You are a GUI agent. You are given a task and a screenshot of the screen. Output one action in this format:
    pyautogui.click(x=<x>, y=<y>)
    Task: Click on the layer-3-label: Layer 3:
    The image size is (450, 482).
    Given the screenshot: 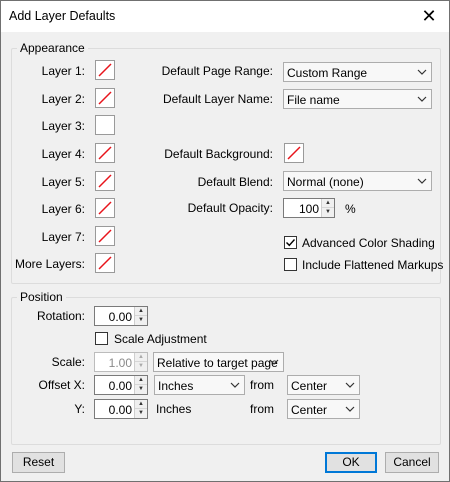 What is the action you would take?
    pyautogui.click(x=63, y=126)
    